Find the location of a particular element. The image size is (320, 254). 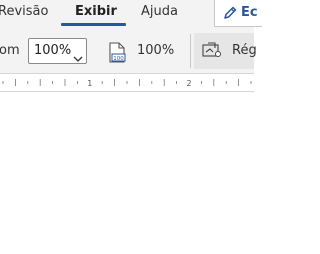

zoom-select: 100% is located at coordinates (57, 51).